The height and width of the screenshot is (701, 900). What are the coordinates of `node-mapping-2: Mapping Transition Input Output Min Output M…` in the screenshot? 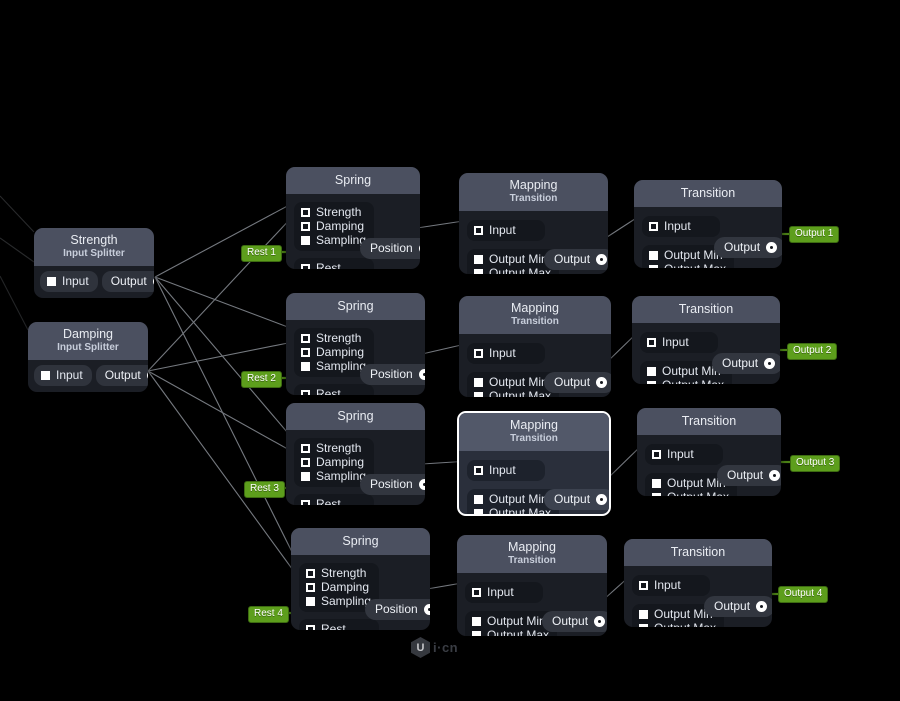 It's located at (535, 346).